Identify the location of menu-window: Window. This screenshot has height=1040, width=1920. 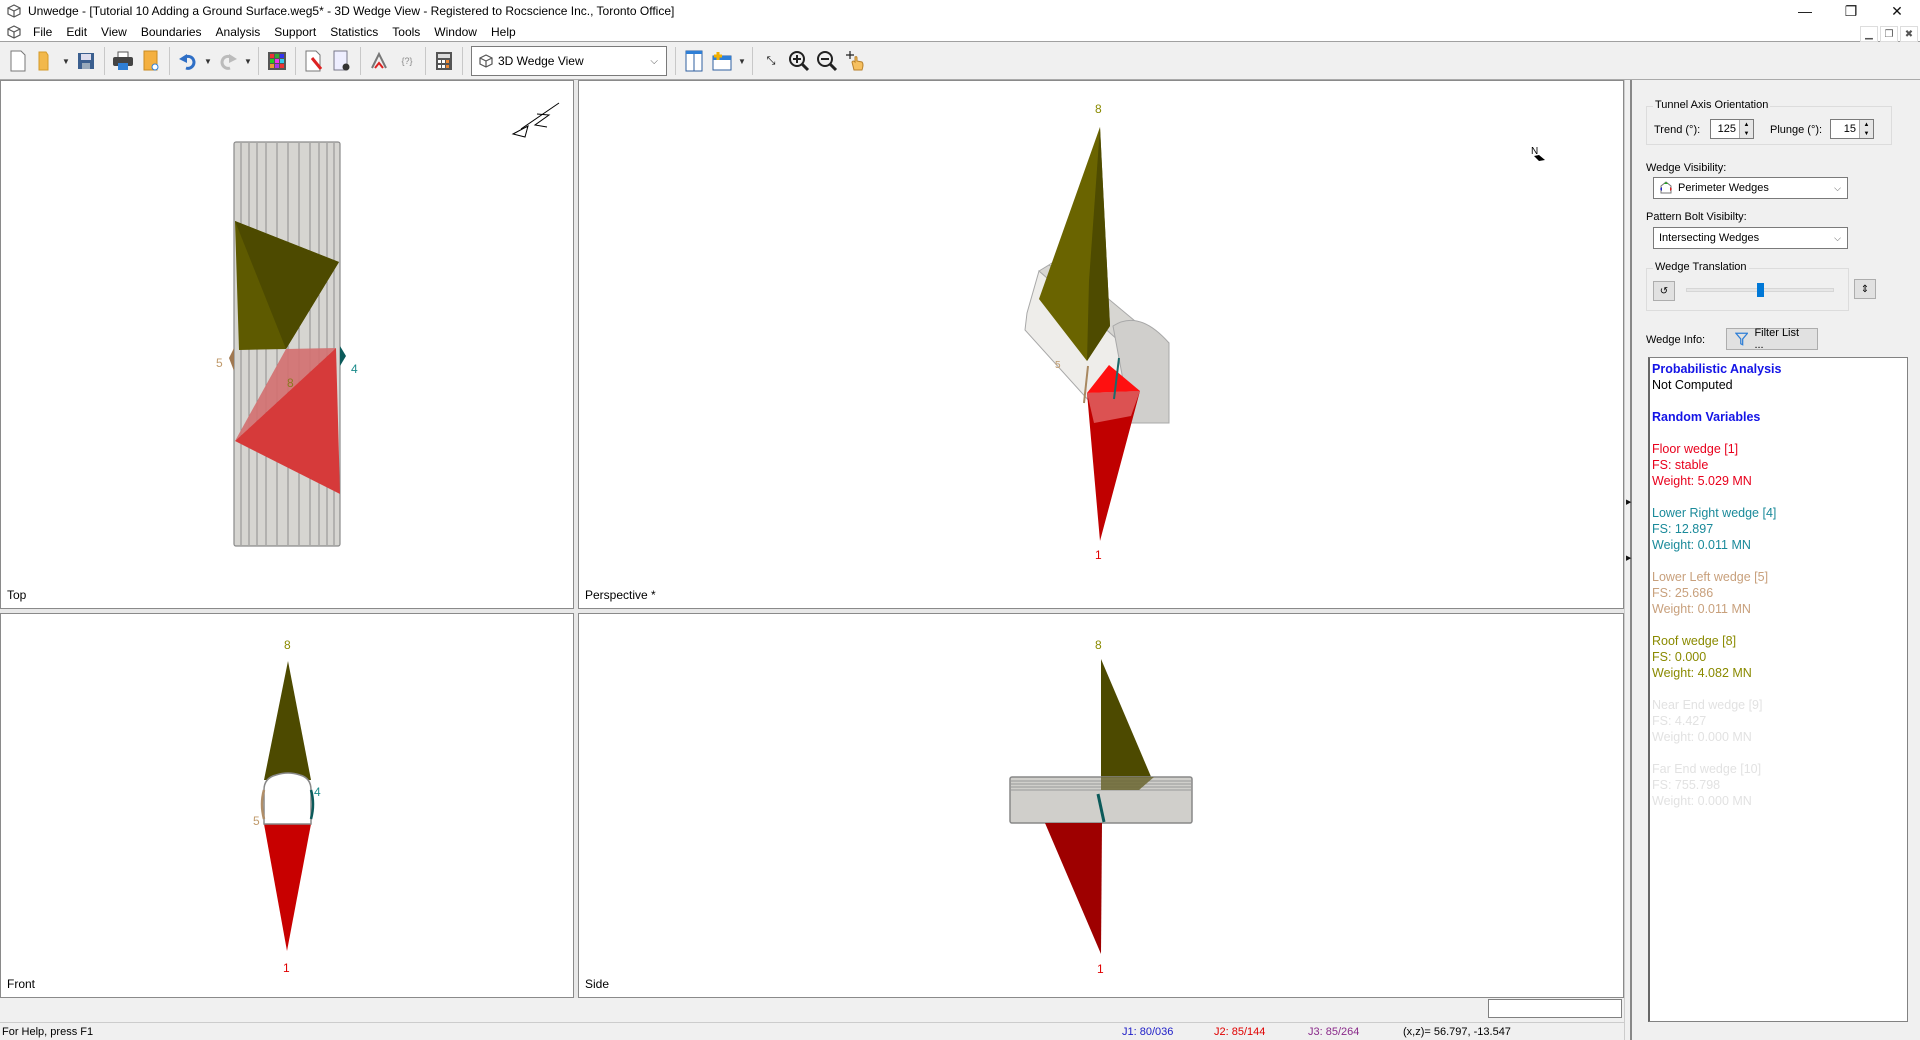
(455, 32).